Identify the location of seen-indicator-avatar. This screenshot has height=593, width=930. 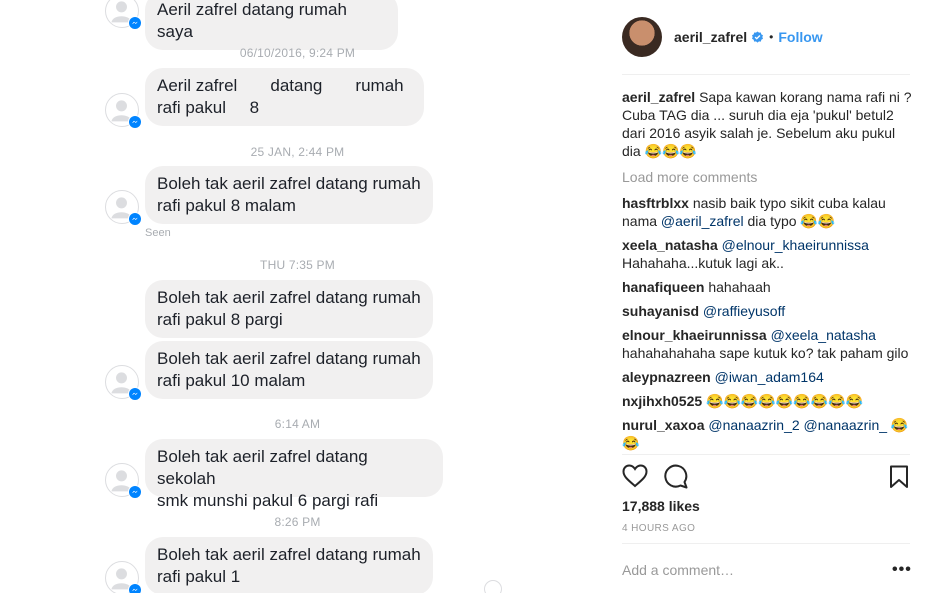
(493, 586).